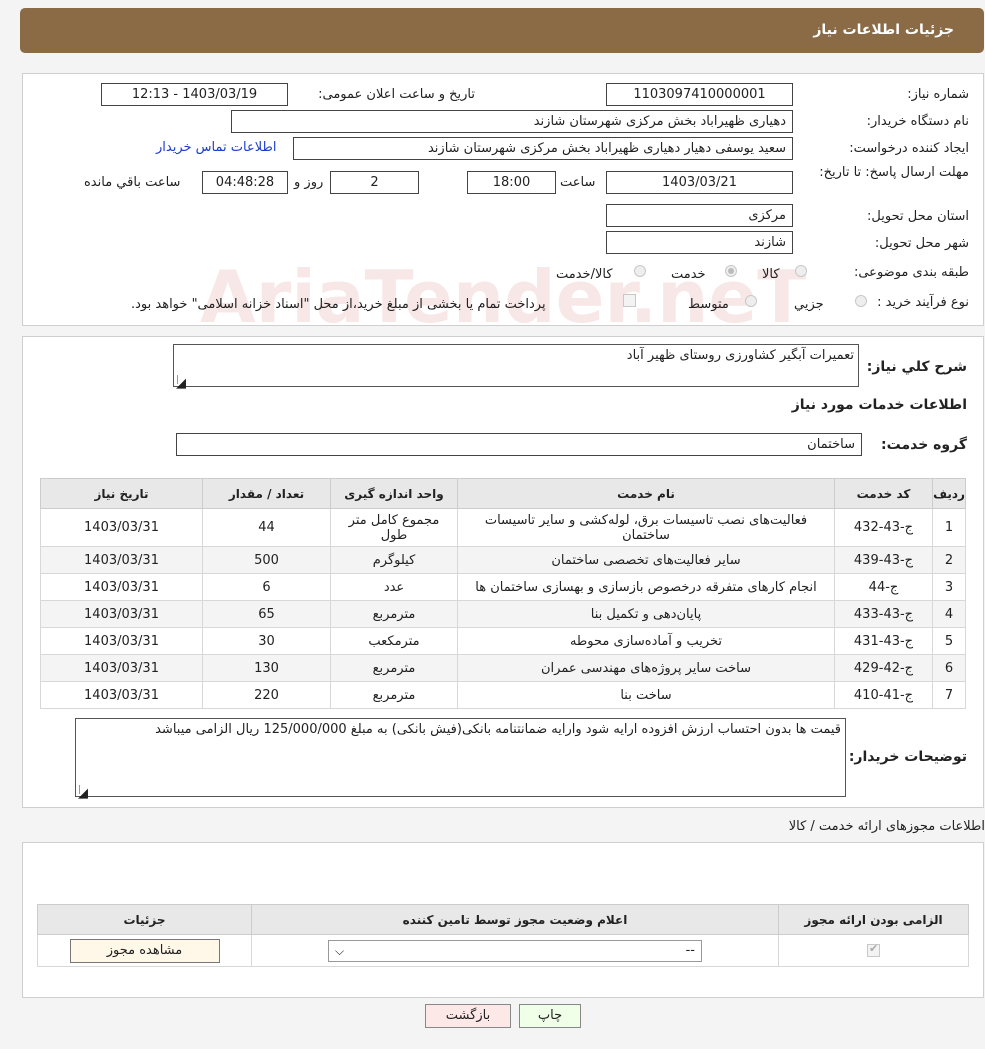 Image resolution: width=985 pixels, height=1049 pixels. Describe the element at coordinates (911, 272) in the screenshot. I see `category-label: طبقه بندی موضوعی:` at that location.